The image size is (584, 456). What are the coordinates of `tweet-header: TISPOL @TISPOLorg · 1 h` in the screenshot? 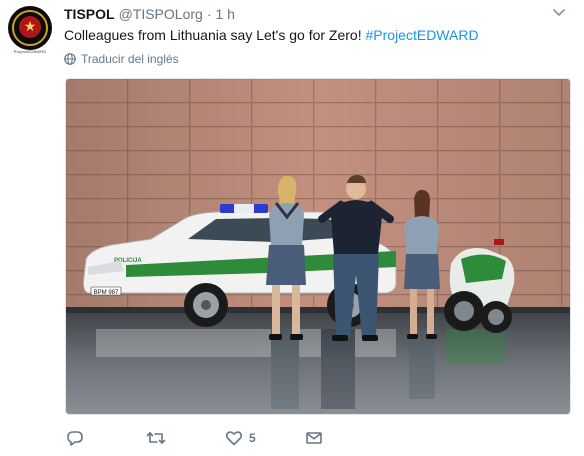 It's located at (149, 14).